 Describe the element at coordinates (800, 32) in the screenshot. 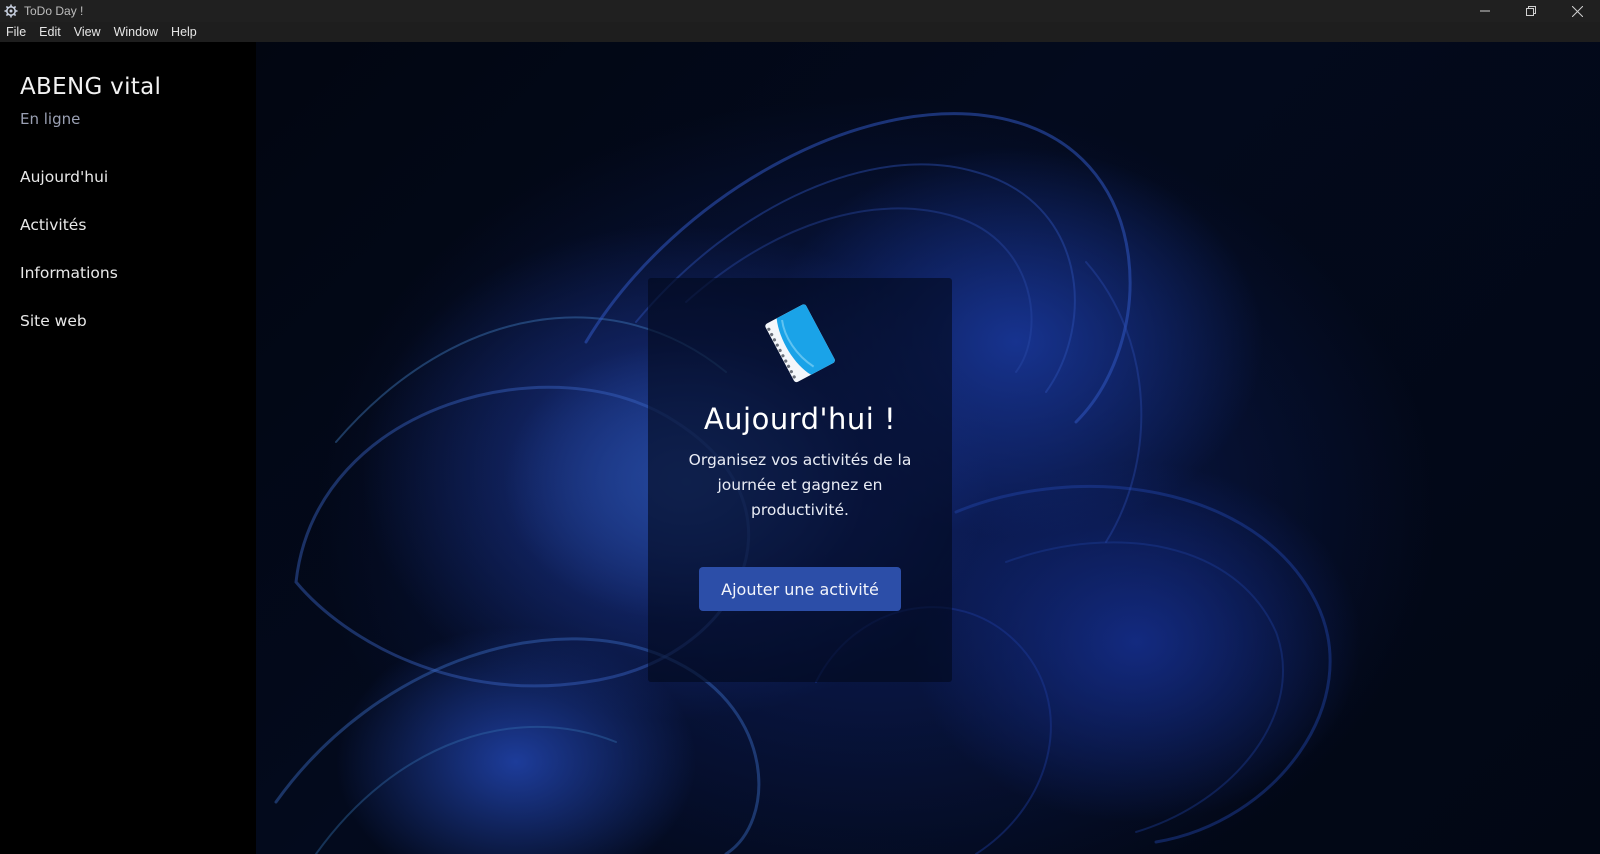

I see `menu-bar: File Edit View Window Help` at that location.